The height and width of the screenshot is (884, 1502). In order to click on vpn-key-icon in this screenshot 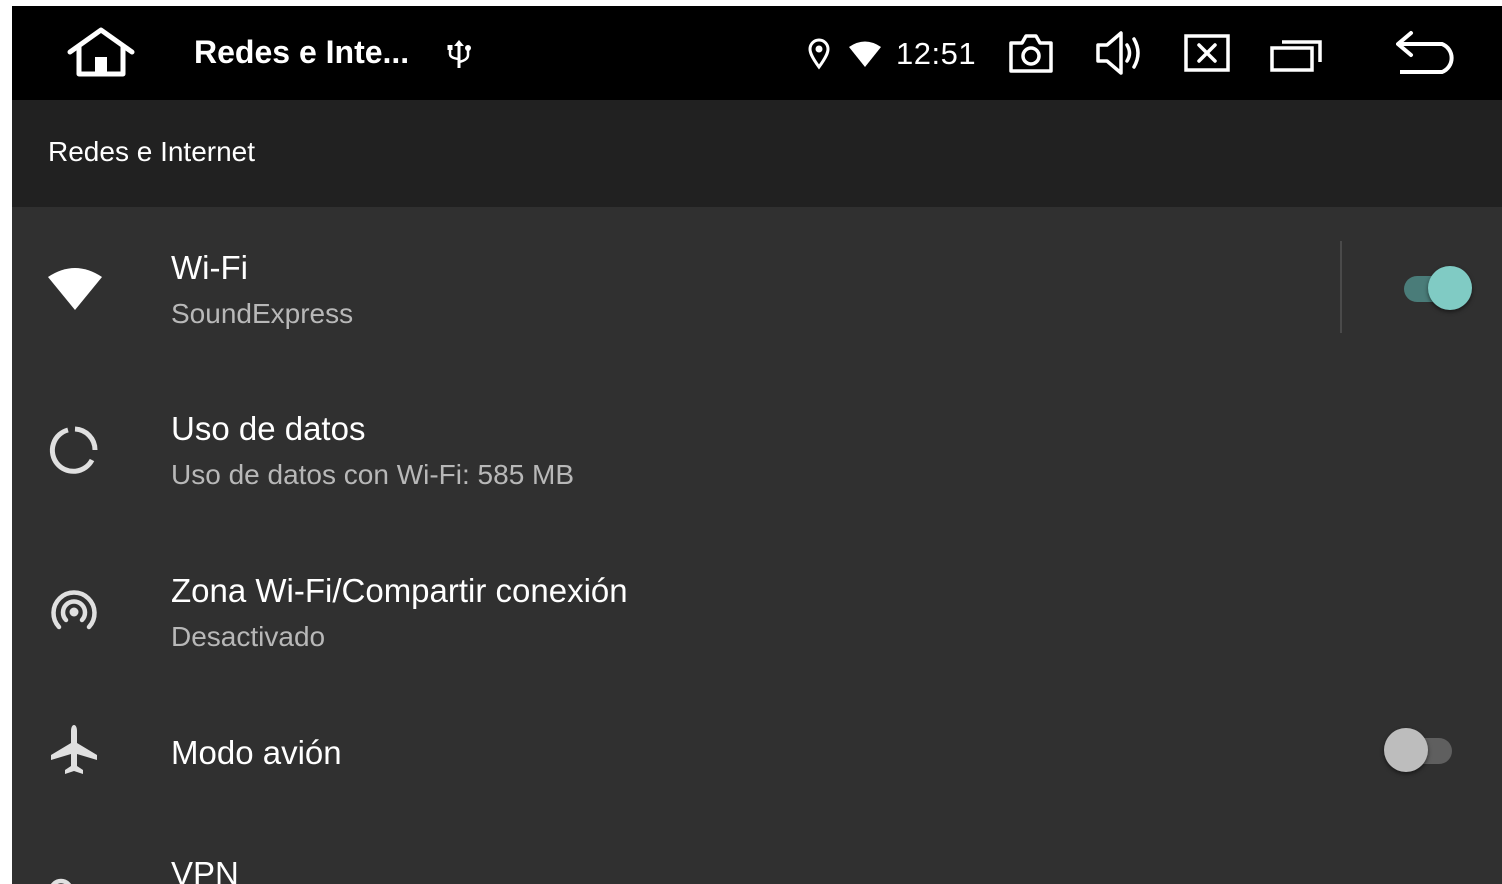, I will do `click(61, 881)`.